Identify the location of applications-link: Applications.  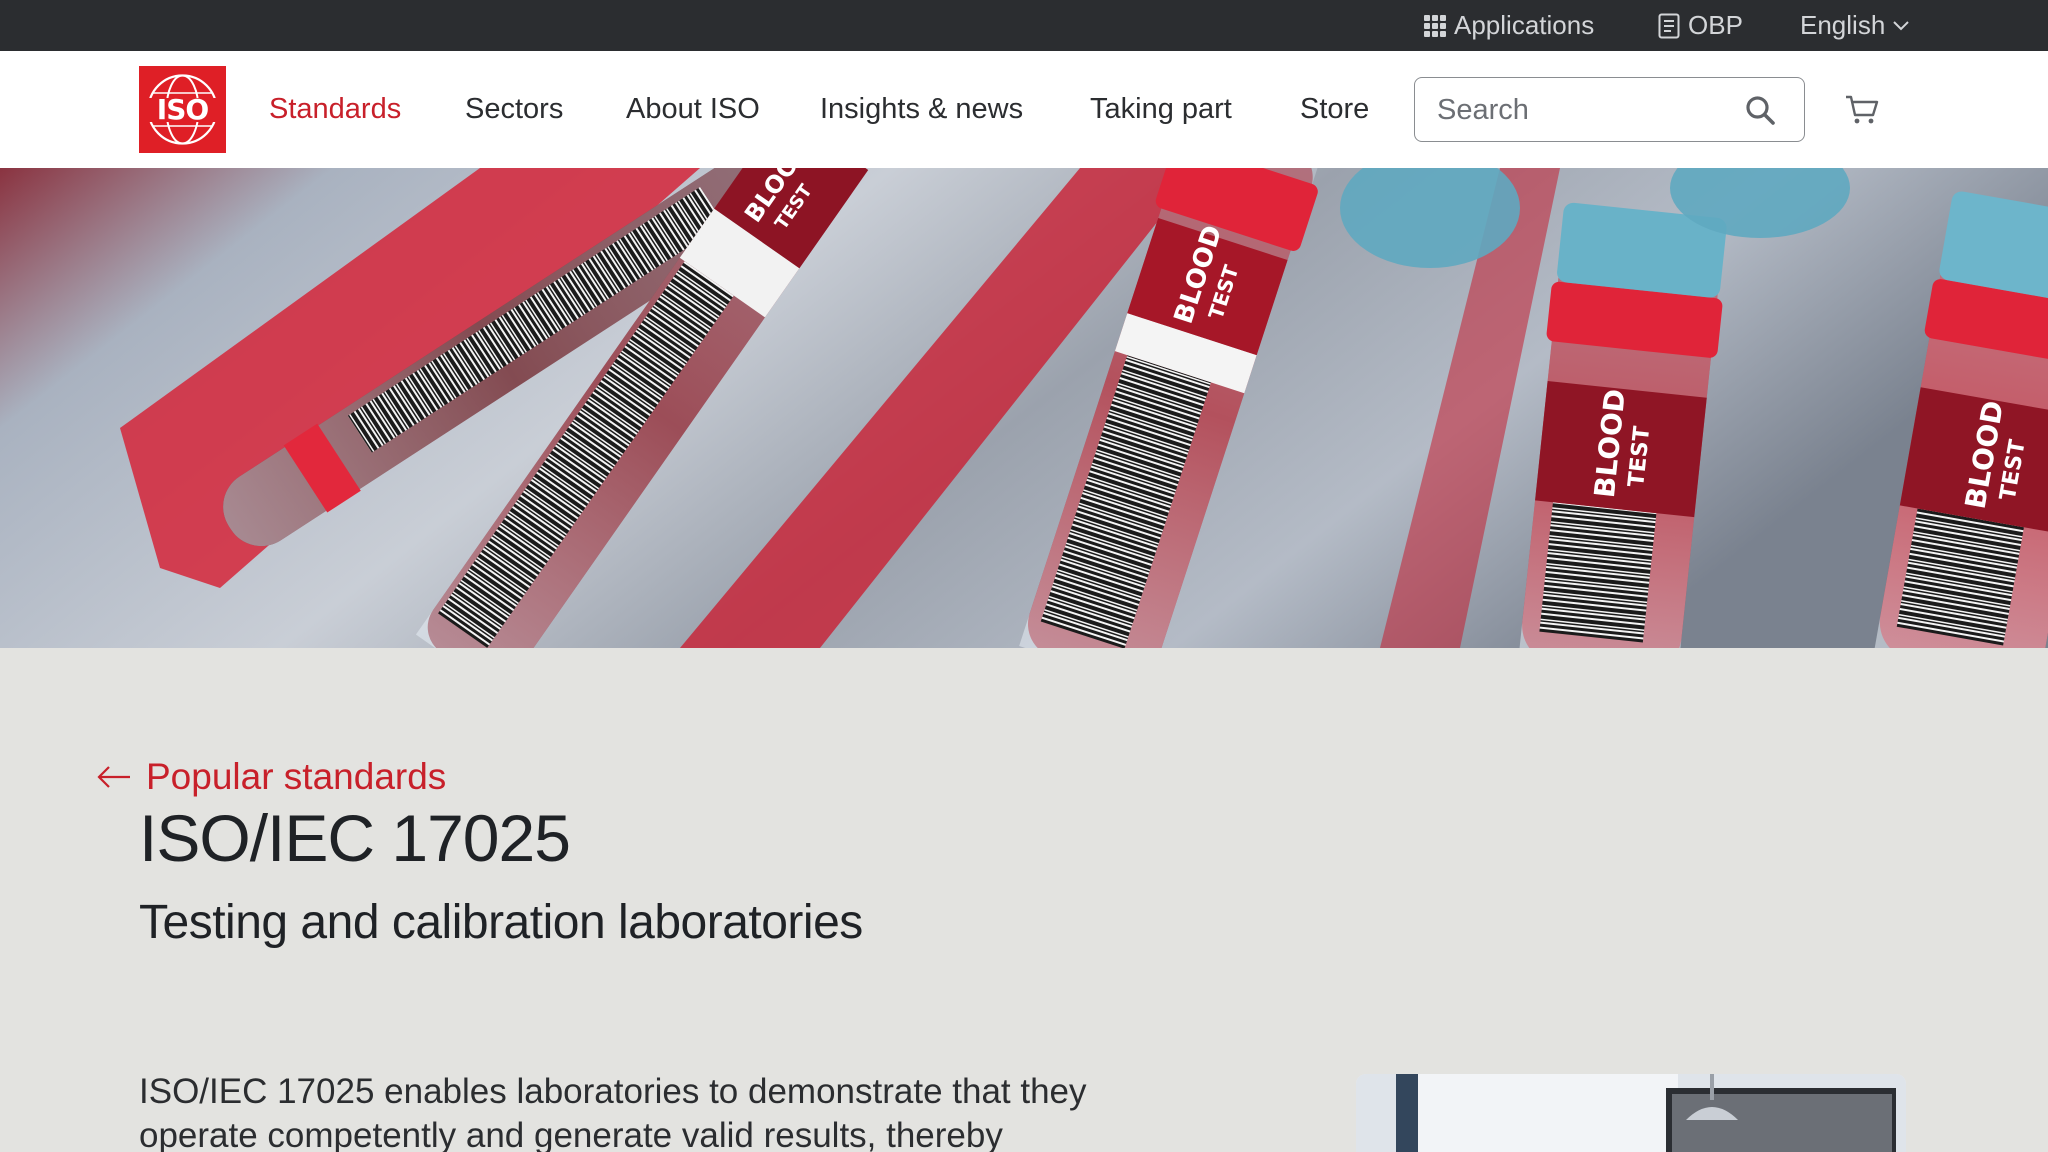
(1509, 25).